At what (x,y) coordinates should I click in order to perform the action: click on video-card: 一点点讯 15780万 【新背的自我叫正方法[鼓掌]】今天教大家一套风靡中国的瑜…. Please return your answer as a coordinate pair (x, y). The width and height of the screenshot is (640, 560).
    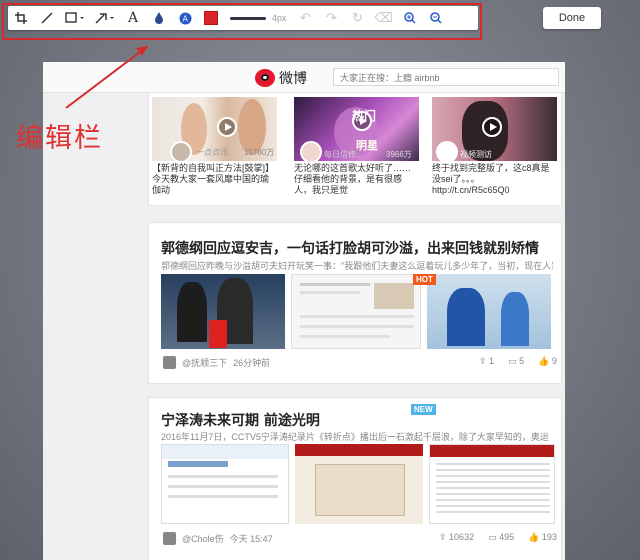
    Looking at the image, I should click on (355, 149).